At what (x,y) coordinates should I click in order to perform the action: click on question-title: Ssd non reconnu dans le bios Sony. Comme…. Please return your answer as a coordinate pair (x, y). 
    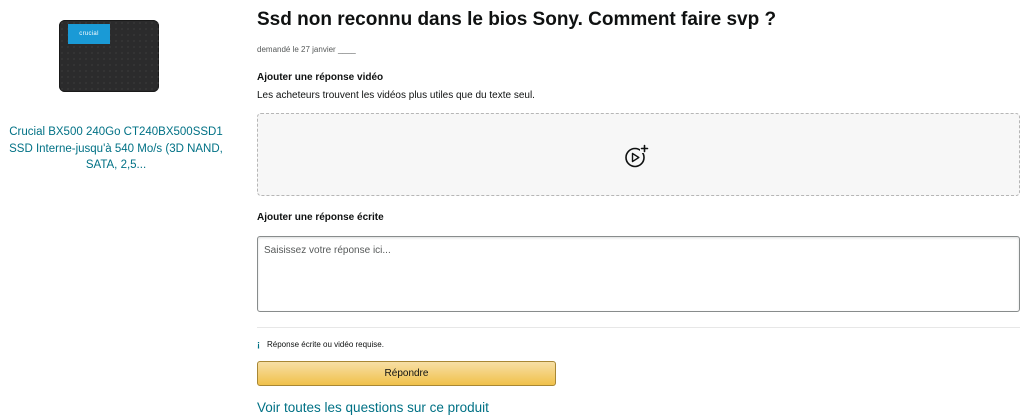
    Looking at the image, I should click on (517, 19).